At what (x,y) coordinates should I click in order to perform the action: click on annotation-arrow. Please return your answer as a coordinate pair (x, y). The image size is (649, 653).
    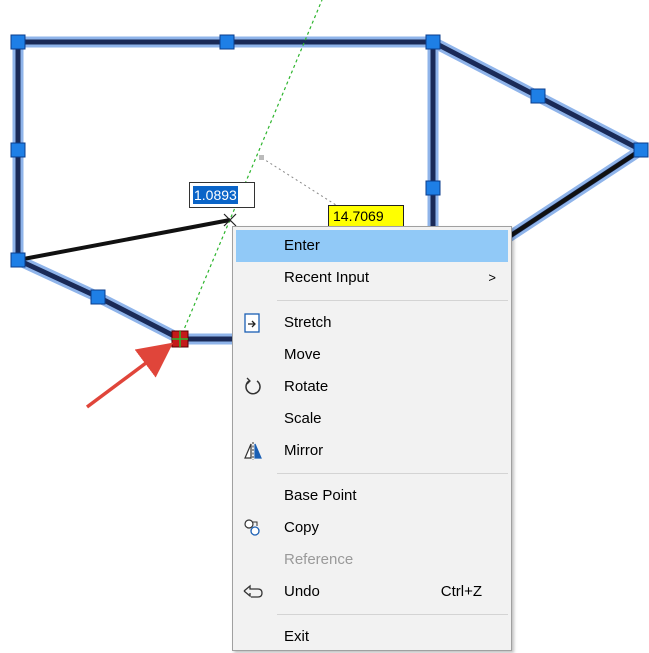
    Looking at the image, I should click on (129, 375).